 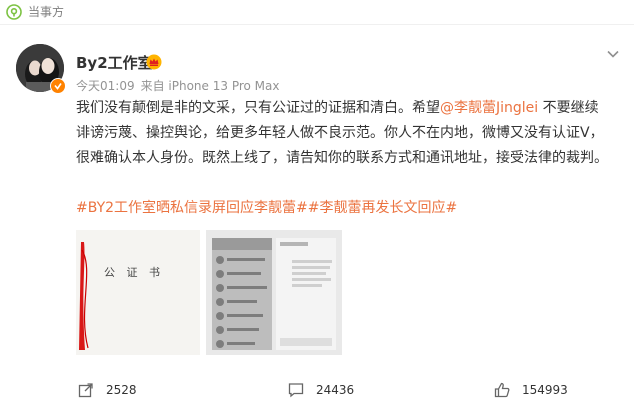 What do you see at coordinates (114, 63) in the screenshot?
I see `username: By2工作室` at bounding box center [114, 63].